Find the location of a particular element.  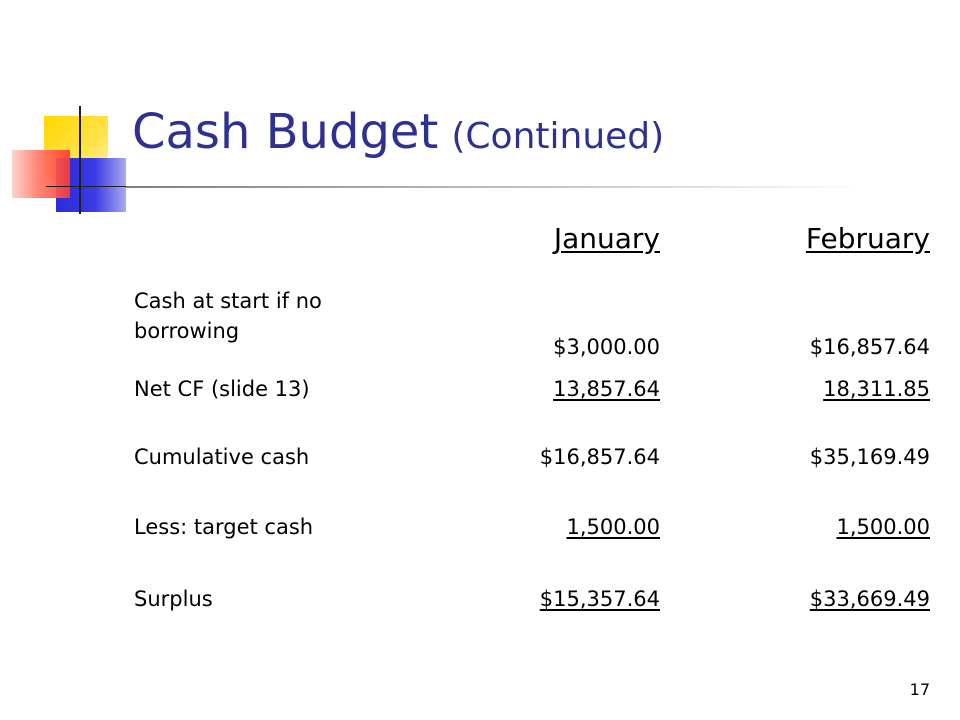

row-label: Less: target cash is located at coordinates (224, 527).